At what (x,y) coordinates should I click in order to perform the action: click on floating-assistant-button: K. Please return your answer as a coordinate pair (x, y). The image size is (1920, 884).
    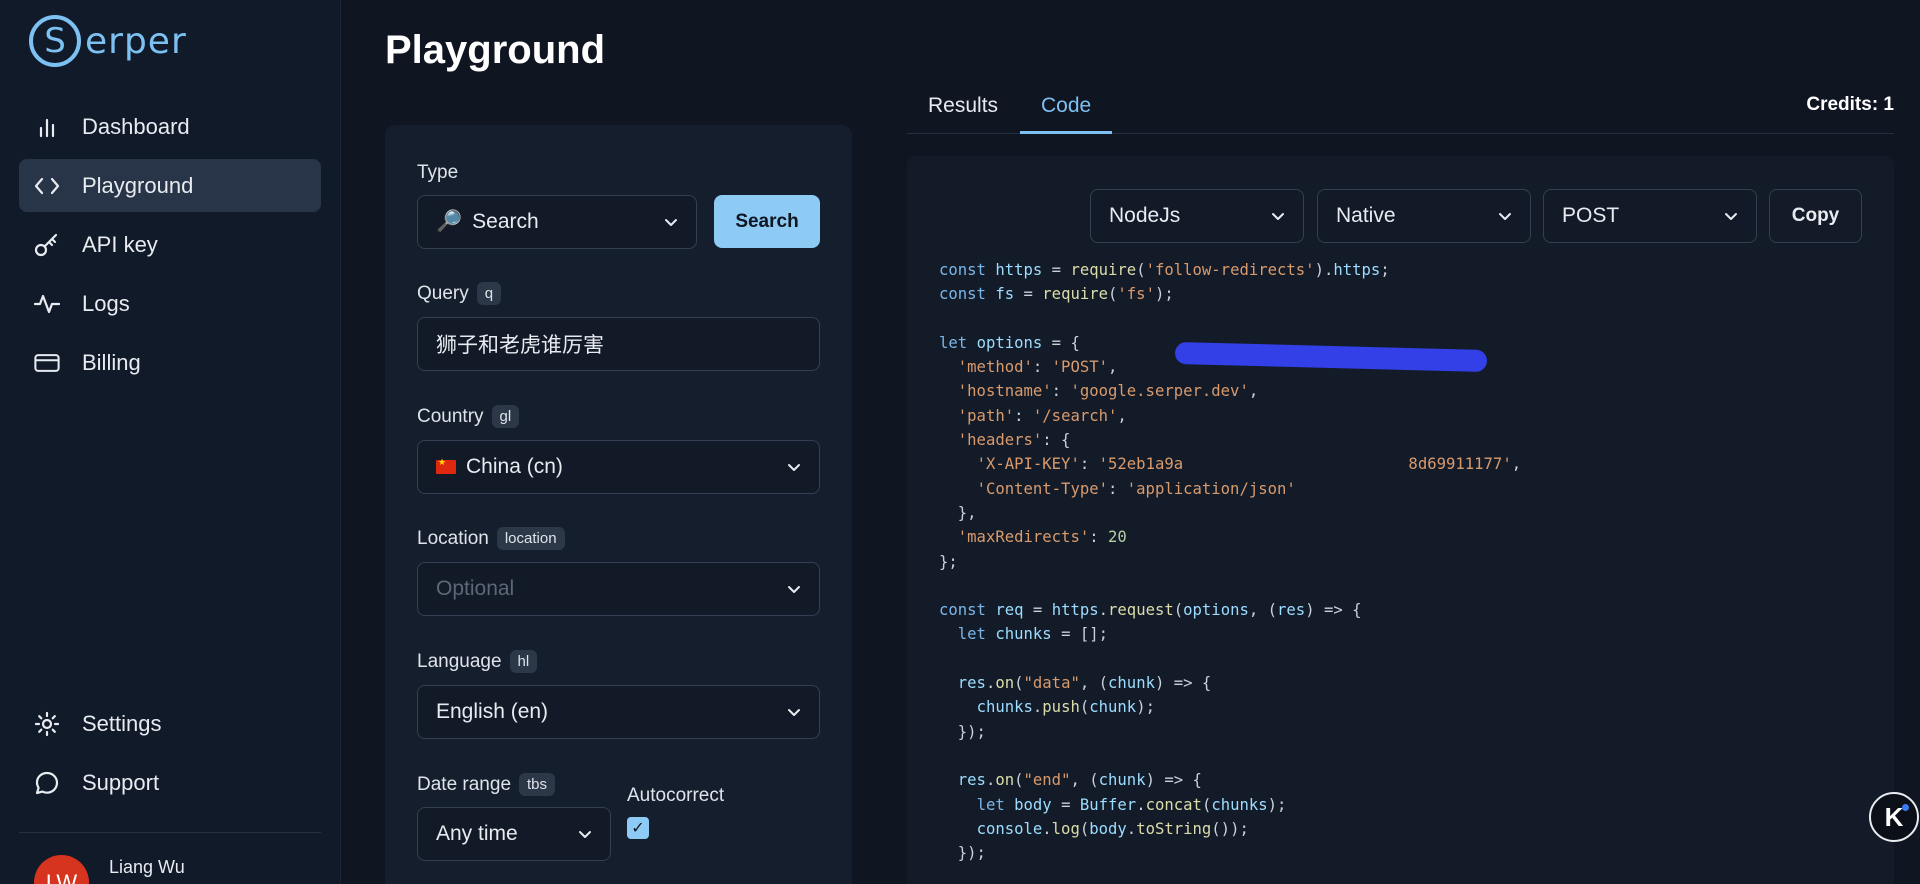
    Looking at the image, I should click on (1894, 817).